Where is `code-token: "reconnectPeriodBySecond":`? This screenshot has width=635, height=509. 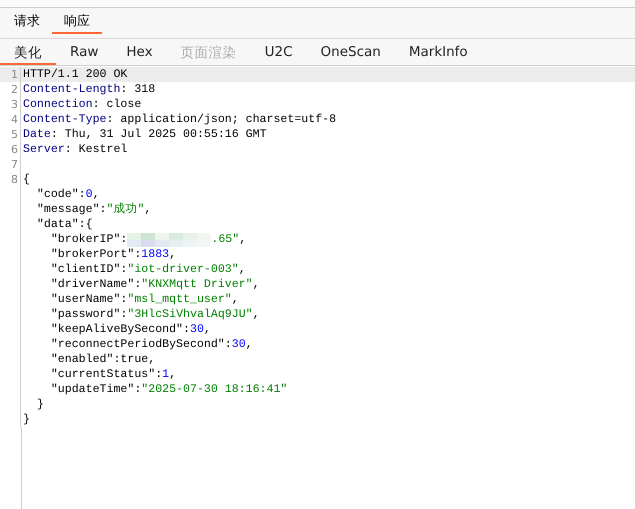 code-token: "reconnectPeriodBySecond": is located at coordinates (141, 344).